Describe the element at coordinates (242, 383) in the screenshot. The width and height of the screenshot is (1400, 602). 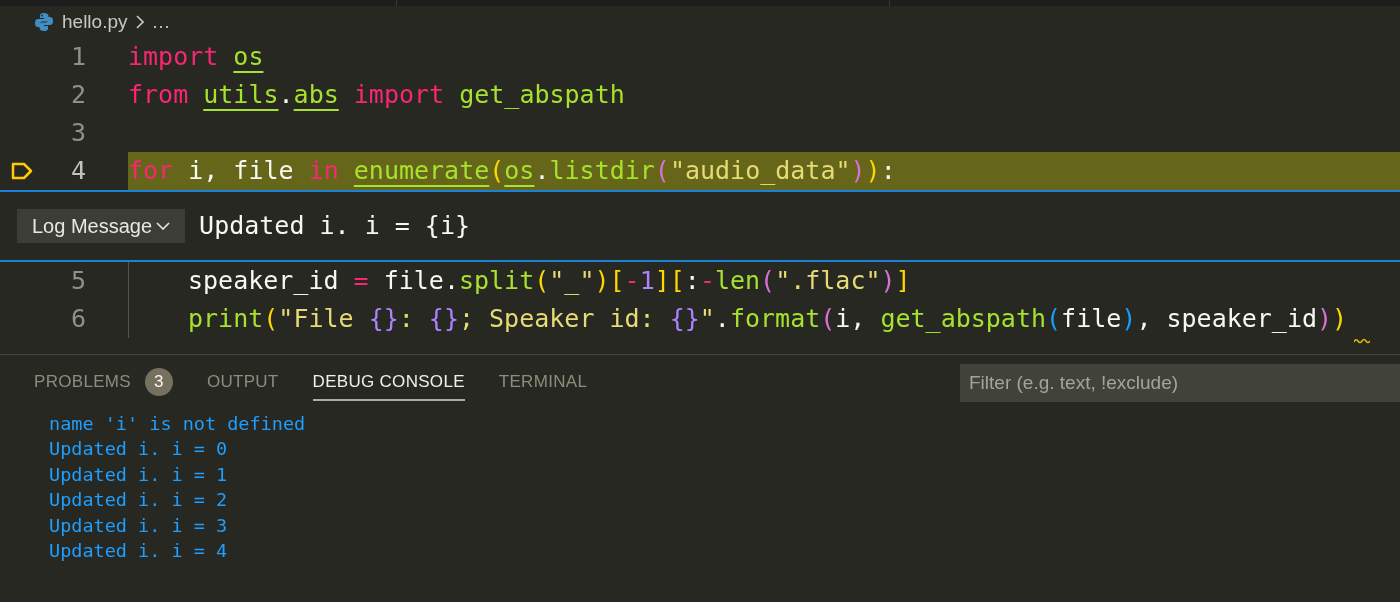
I see `panel-tab: OUTPUT` at that location.